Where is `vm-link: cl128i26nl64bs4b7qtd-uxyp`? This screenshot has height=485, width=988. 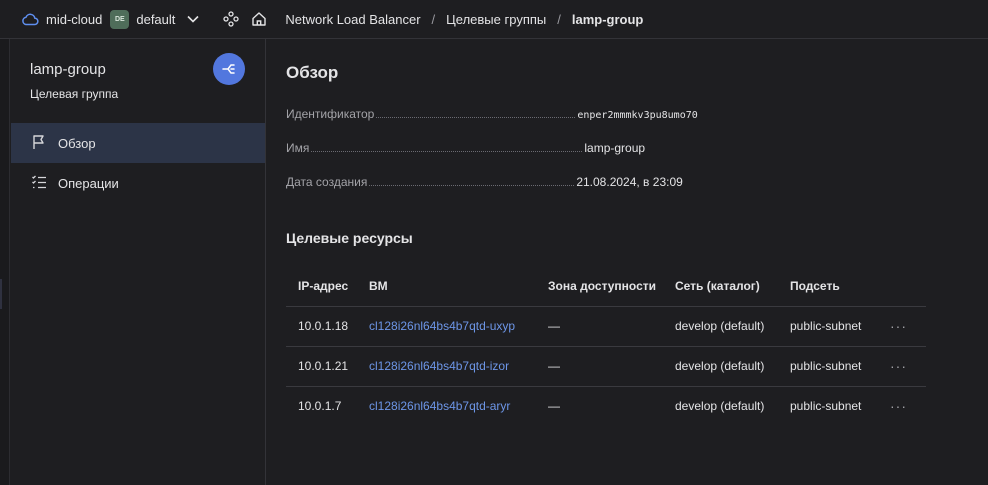
vm-link: cl128i26nl64bs4b7qtd-uxyp is located at coordinates (442, 326).